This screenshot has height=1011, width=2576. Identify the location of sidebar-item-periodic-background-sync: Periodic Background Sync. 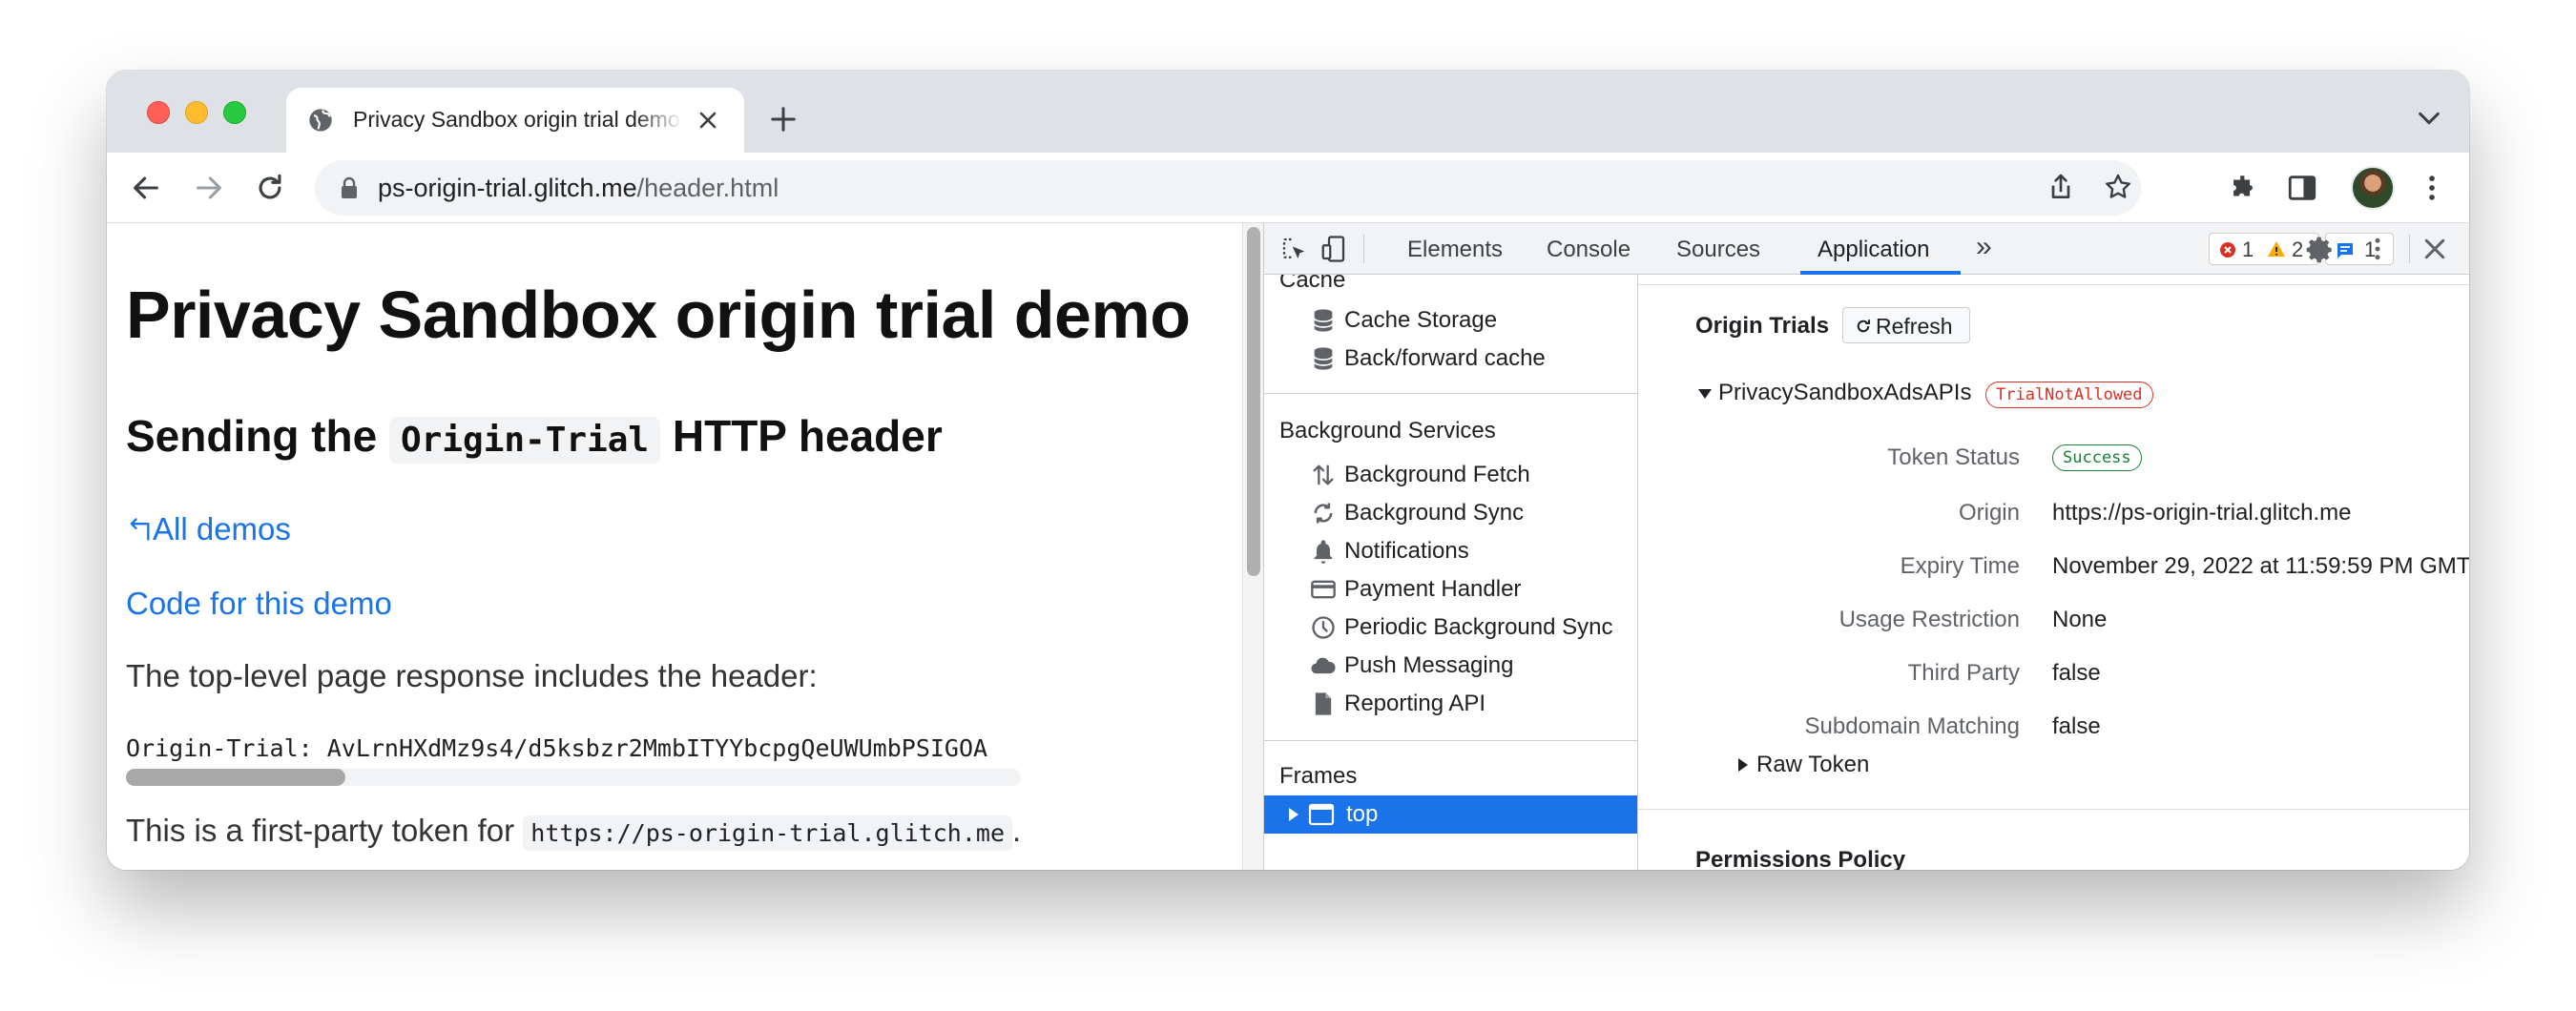
(1478, 627).